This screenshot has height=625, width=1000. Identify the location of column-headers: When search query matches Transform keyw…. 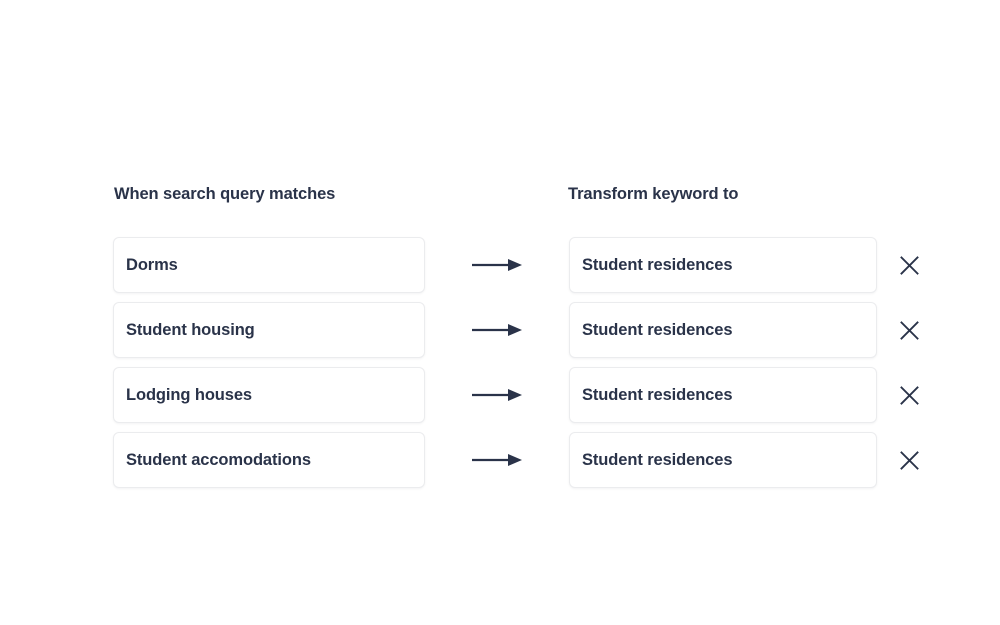
(518, 201).